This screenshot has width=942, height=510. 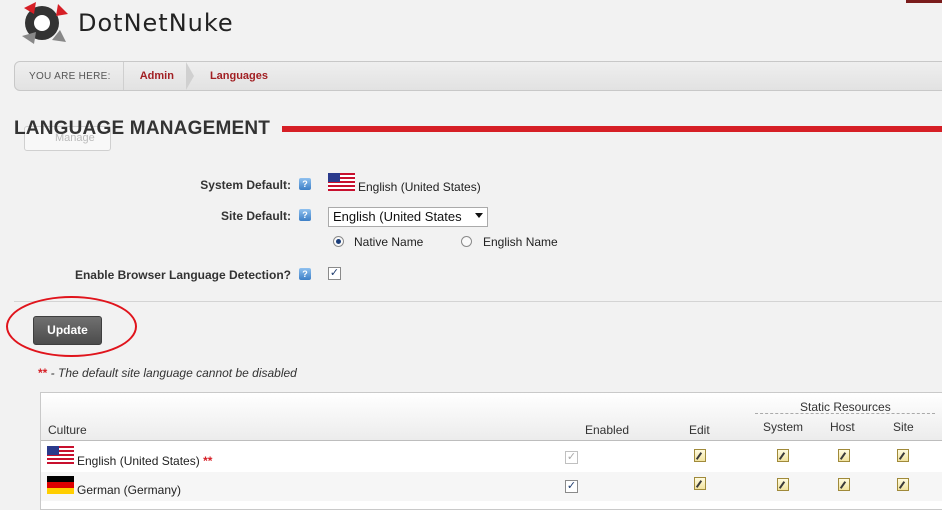 I want to click on column-group-static-resources: Static Resources, so click(x=845, y=407).